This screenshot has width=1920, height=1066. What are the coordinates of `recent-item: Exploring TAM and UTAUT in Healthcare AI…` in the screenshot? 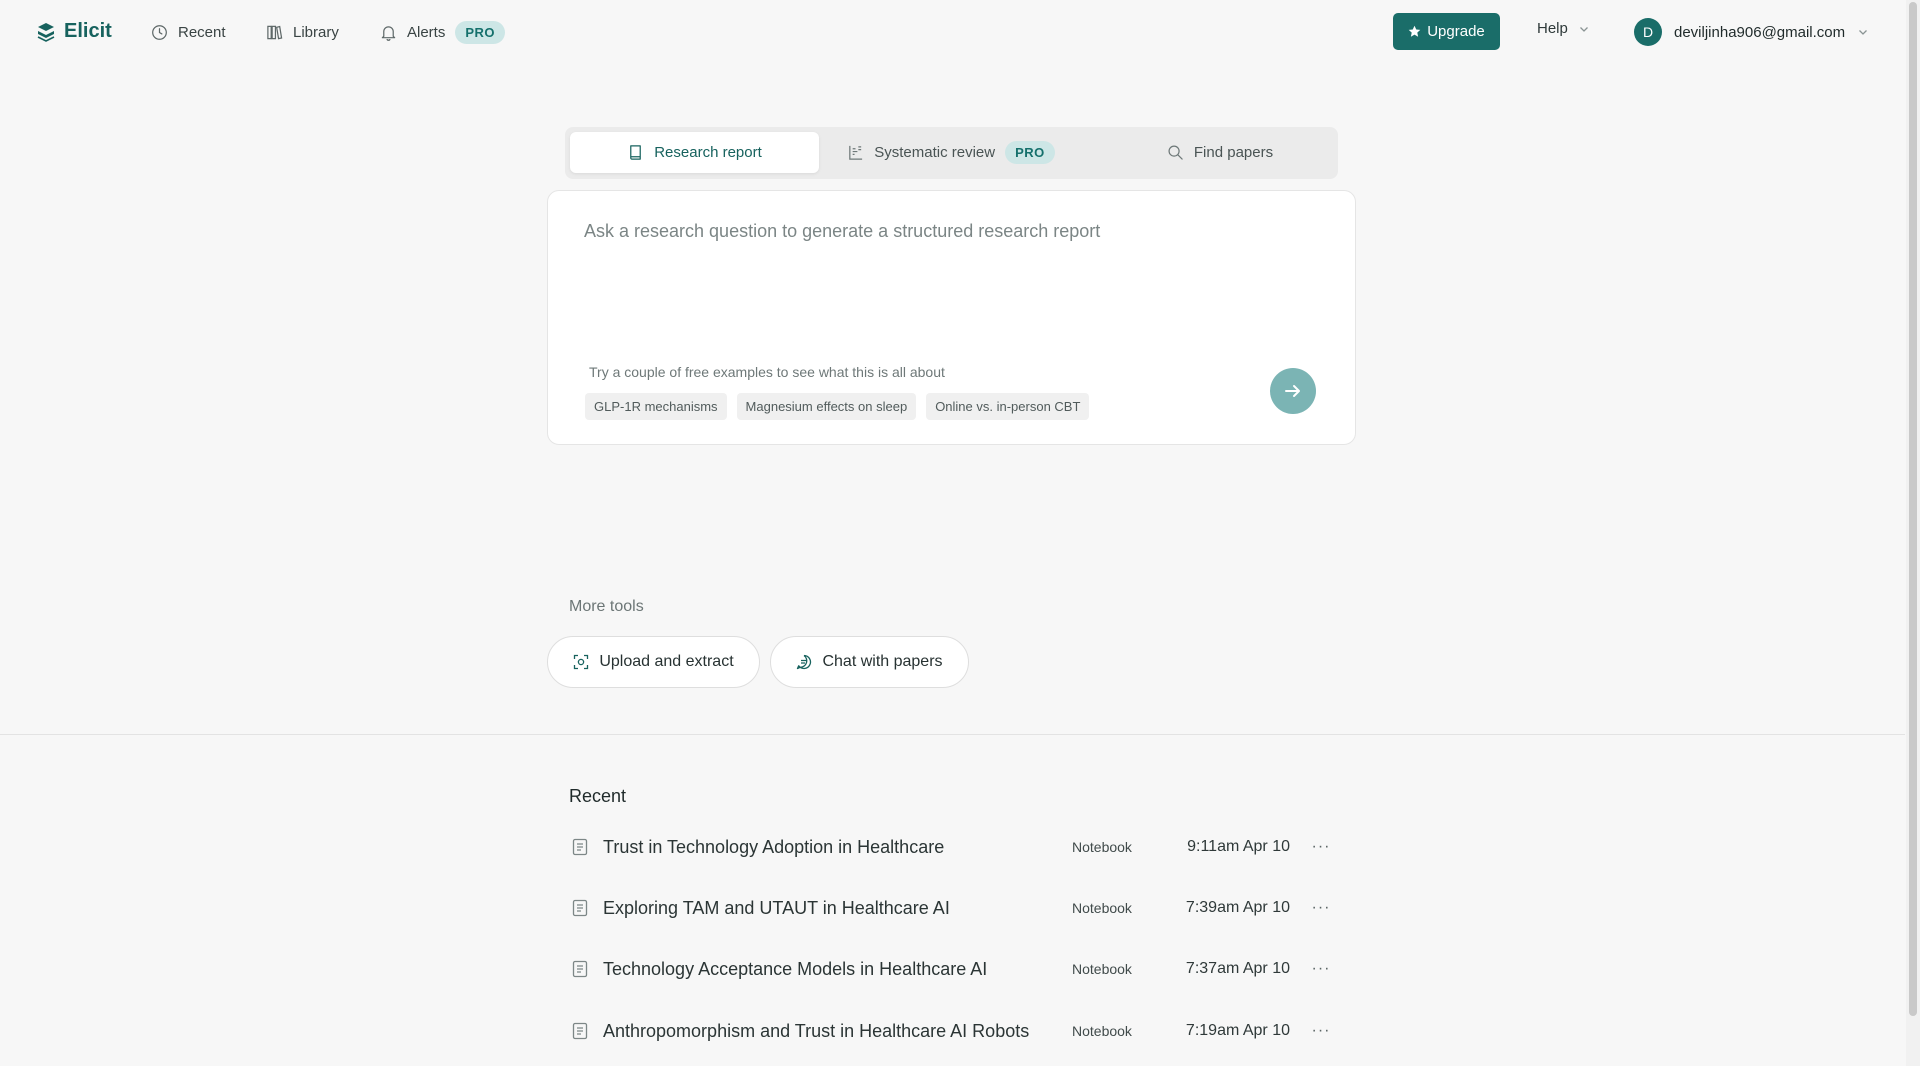 It's located at (952, 908).